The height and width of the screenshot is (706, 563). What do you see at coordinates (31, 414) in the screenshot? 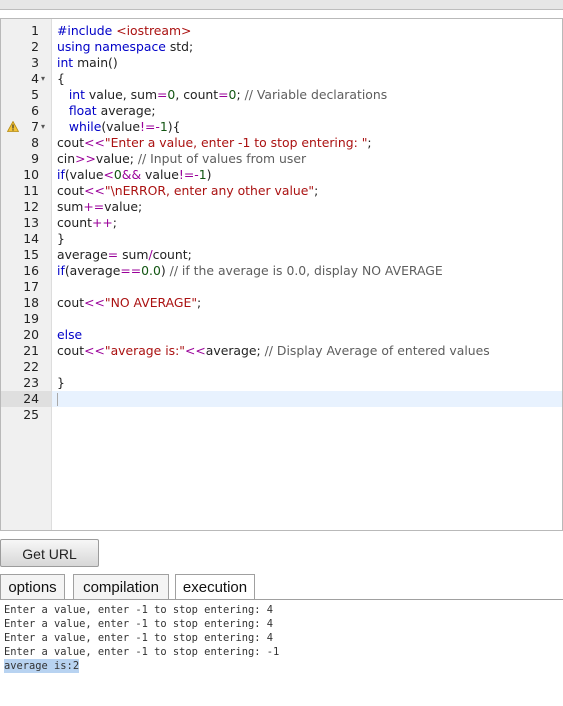
I see `line-number-text: 25` at bounding box center [31, 414].